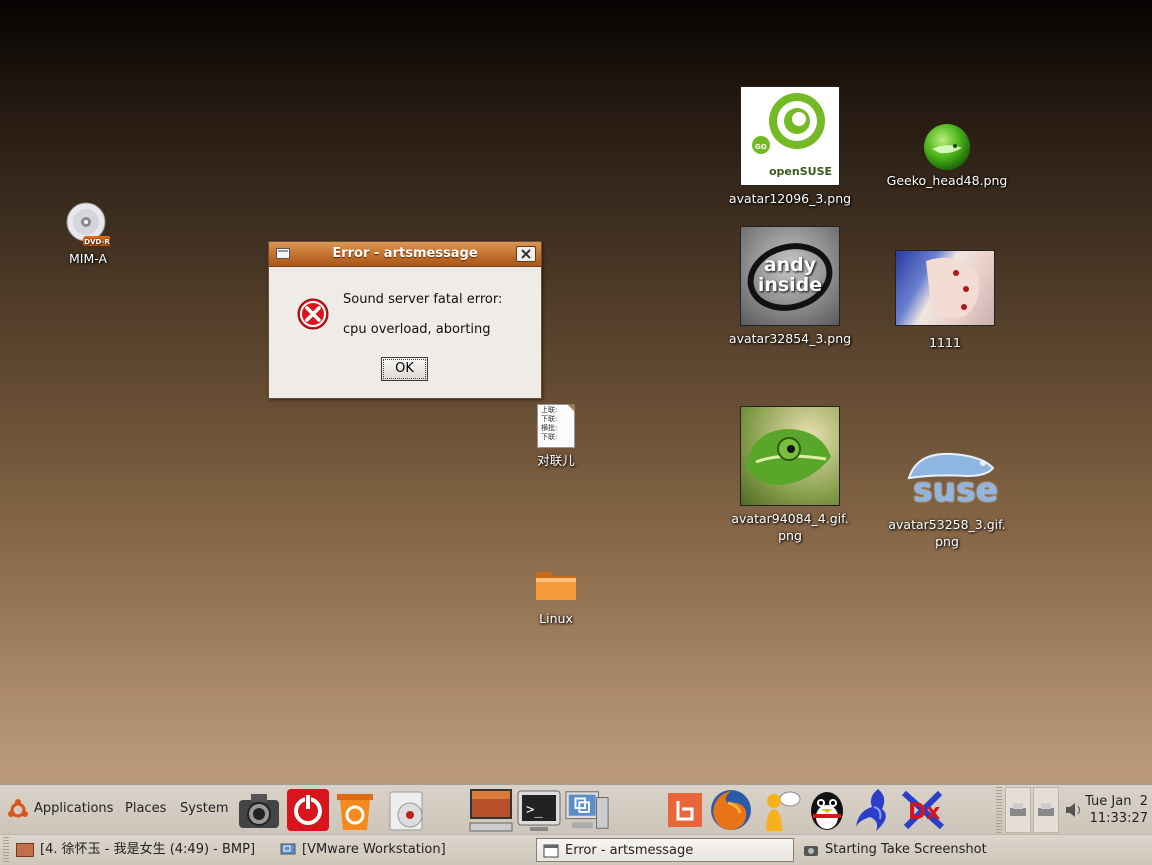  I want to click on recycle-launcher, so click(355, 810).